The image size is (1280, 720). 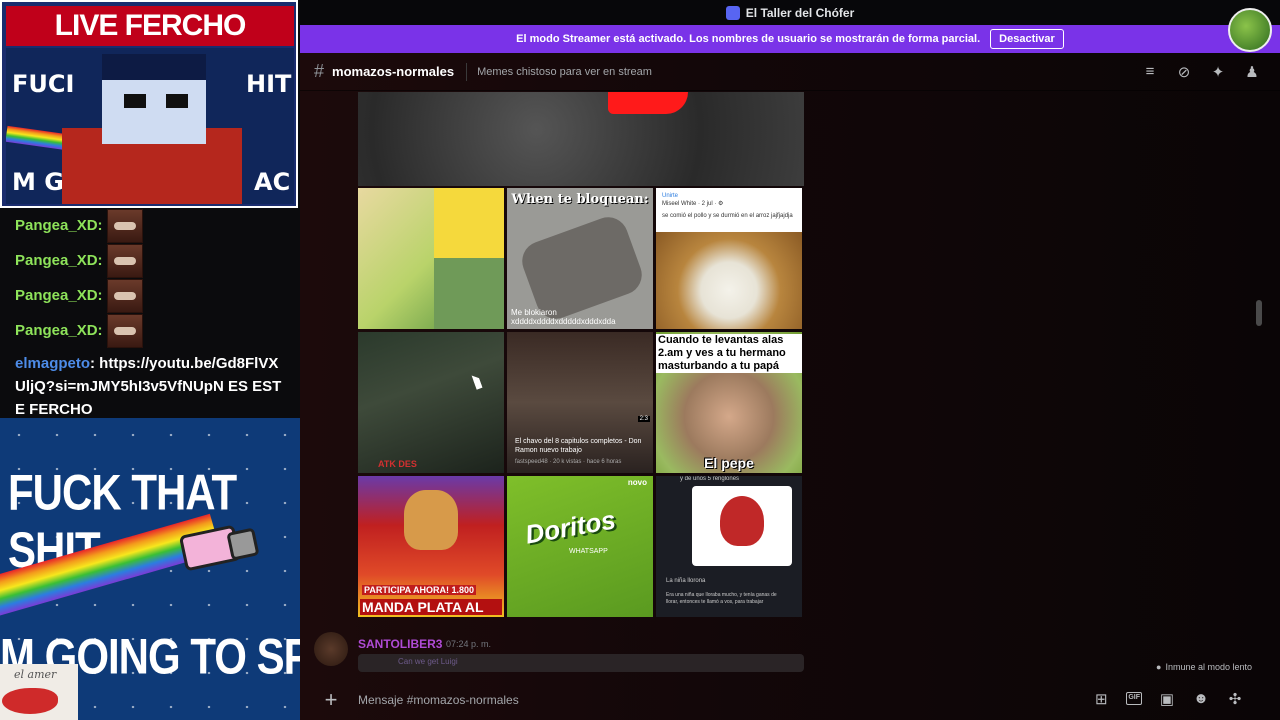 I want to click on message-input, so click(x=708, y=700).